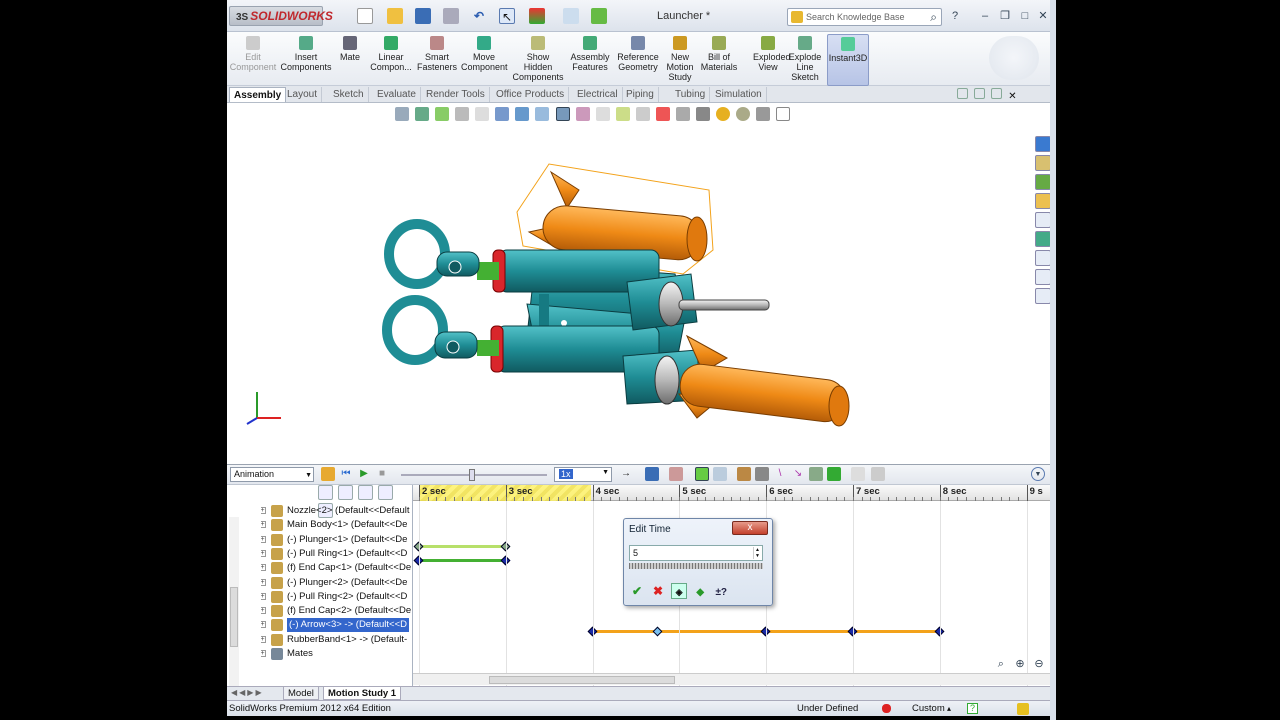 Image resolution: width=1280 pixels, height=720 pixels. Describe the element at coordinates (582, 680) in the screenshot. I see `scrollbar-thumb` at that location.